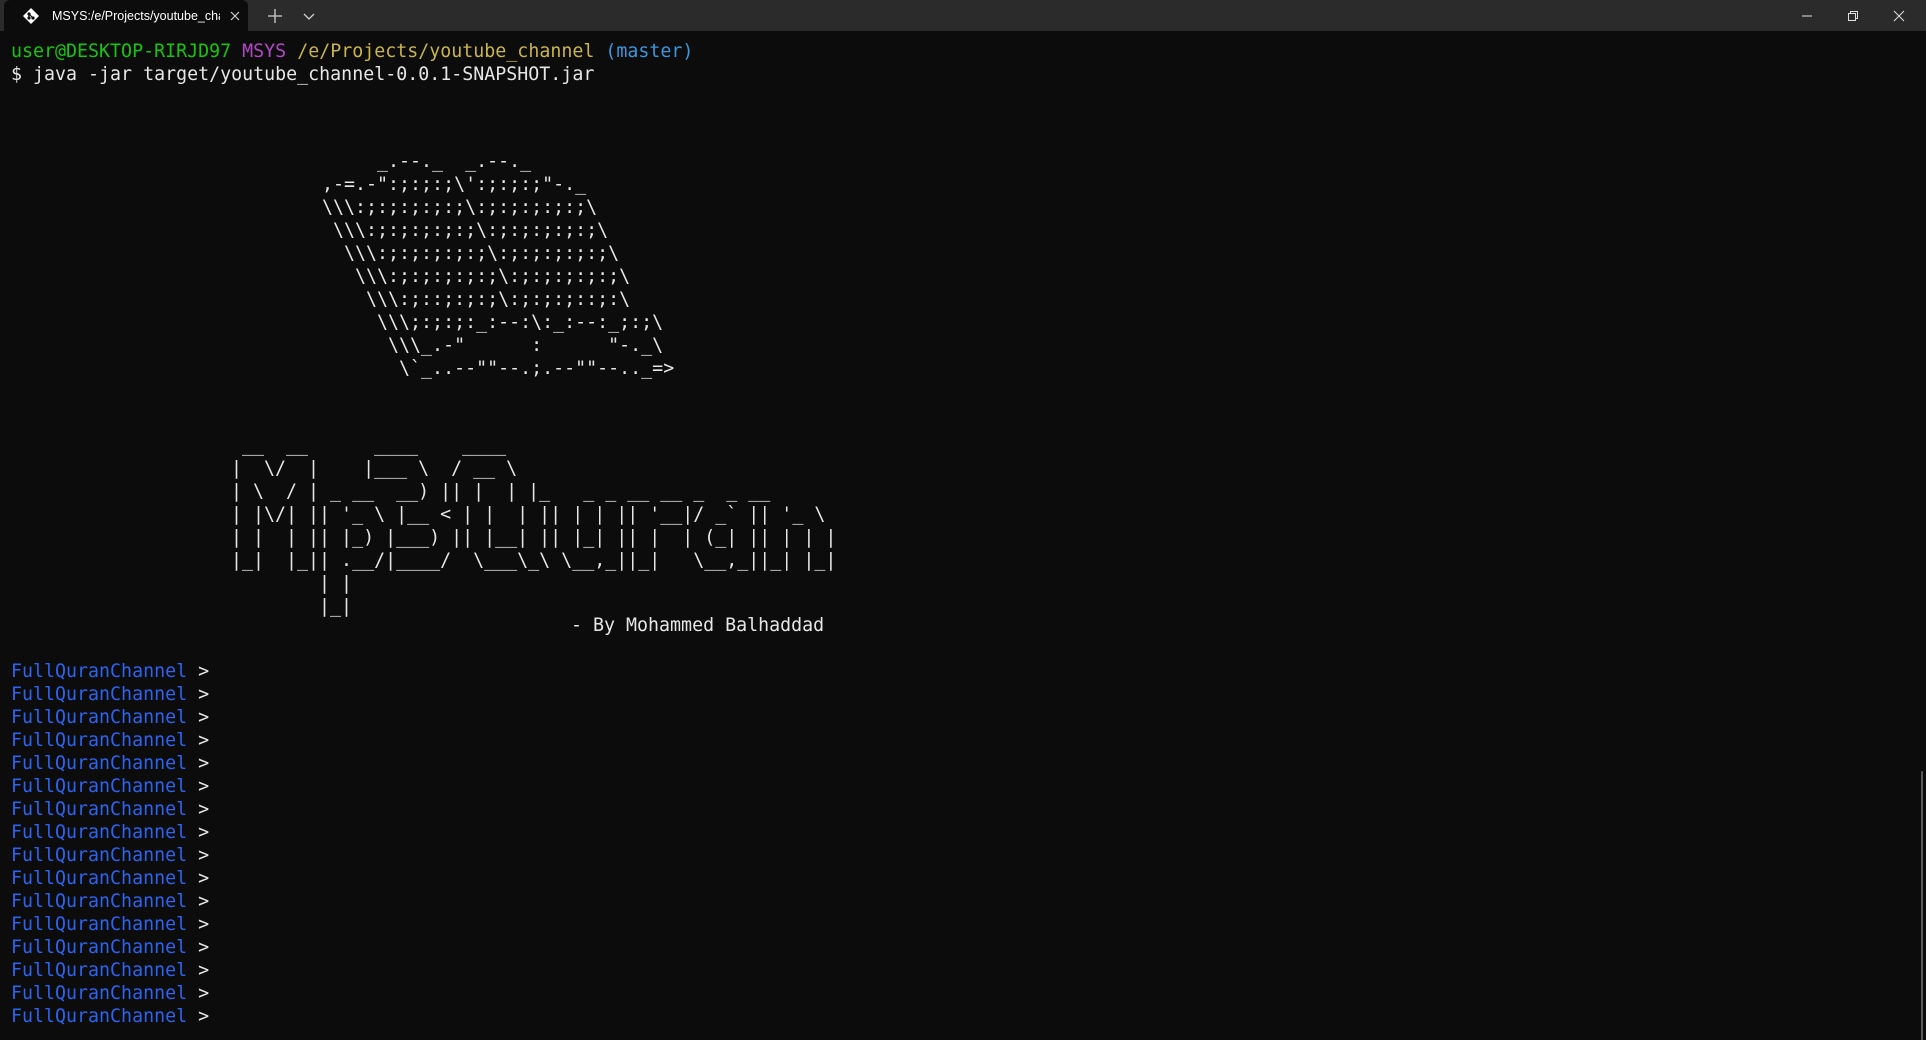 The image size is (1926, 1040). What do you see at coordinates (1853, 15) in the screenshot?
I see `restore-icon` at bounding box center [1853, 15].